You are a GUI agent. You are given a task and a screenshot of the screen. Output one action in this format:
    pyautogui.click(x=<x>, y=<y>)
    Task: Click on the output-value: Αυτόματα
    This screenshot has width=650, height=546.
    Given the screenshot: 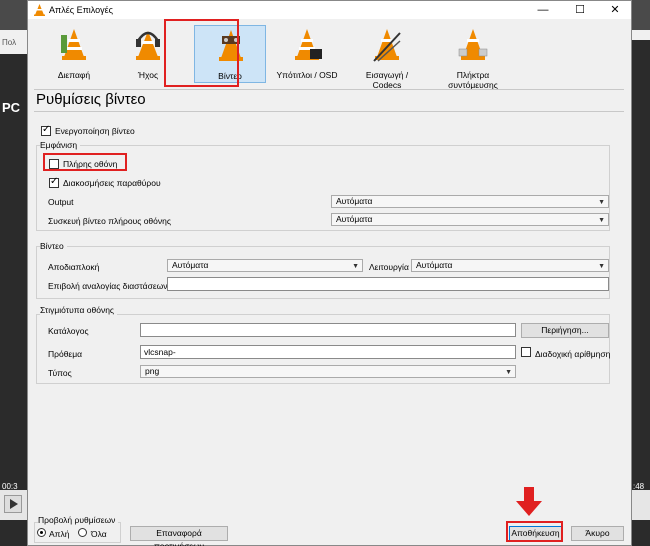 What is the action you would take?
    pyautogui.click(x=354, y=201)
    